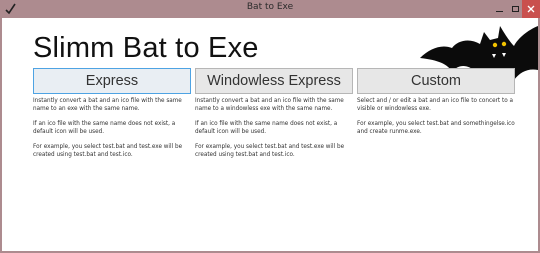 The image size is (540, 253). I want to click on custom-button: Custom, so click(436, 81).